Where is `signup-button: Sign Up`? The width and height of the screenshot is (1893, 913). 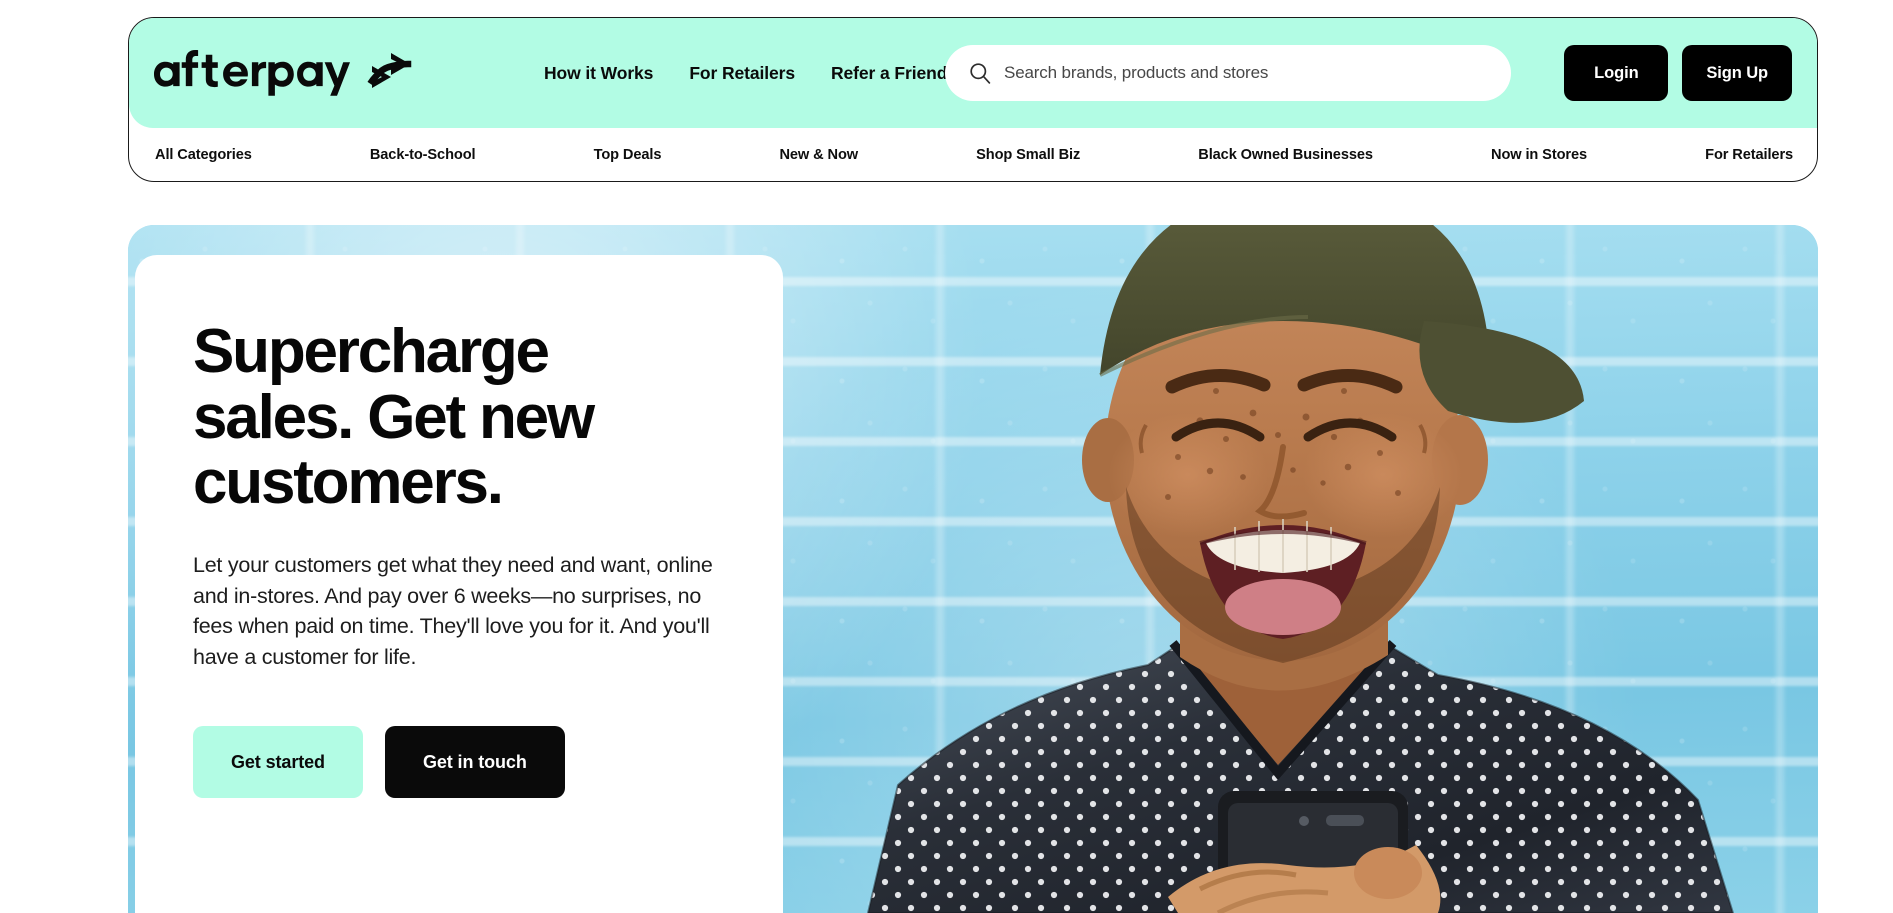 signup-button: Sign Up is located at coordinates (1737, 73).